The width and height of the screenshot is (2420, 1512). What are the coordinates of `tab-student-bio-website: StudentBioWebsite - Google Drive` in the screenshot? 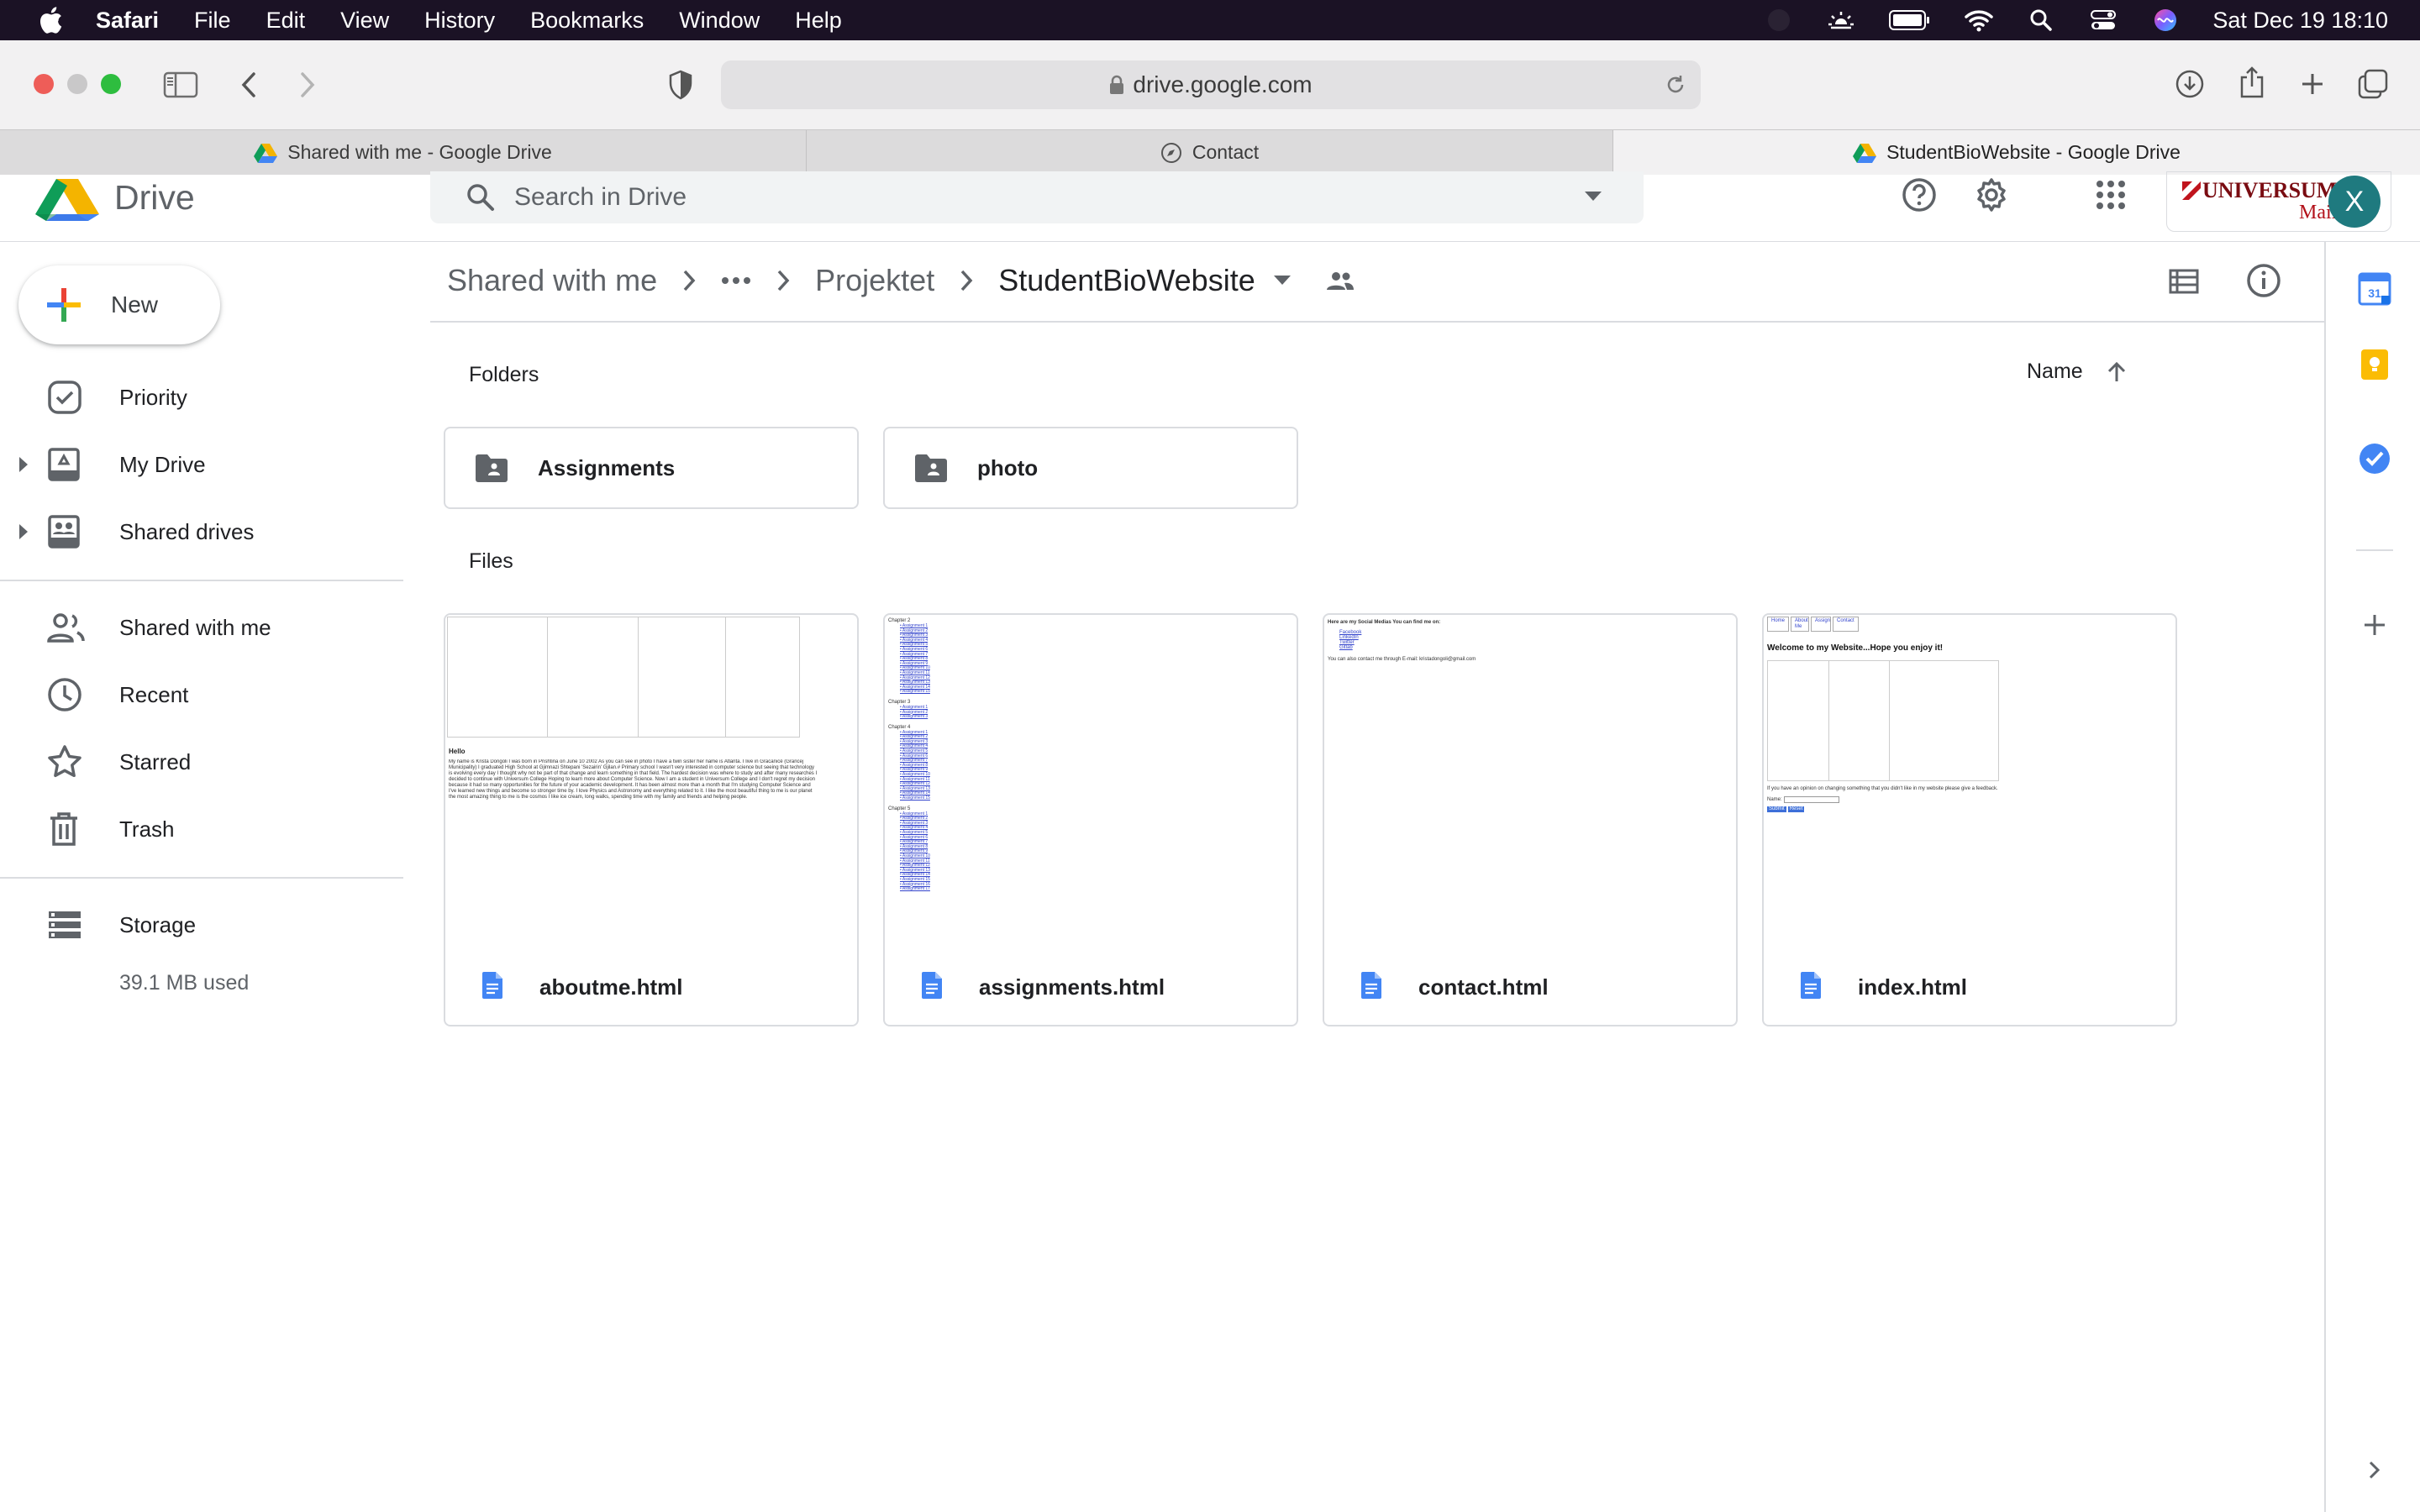 It's located at (2016, 152).